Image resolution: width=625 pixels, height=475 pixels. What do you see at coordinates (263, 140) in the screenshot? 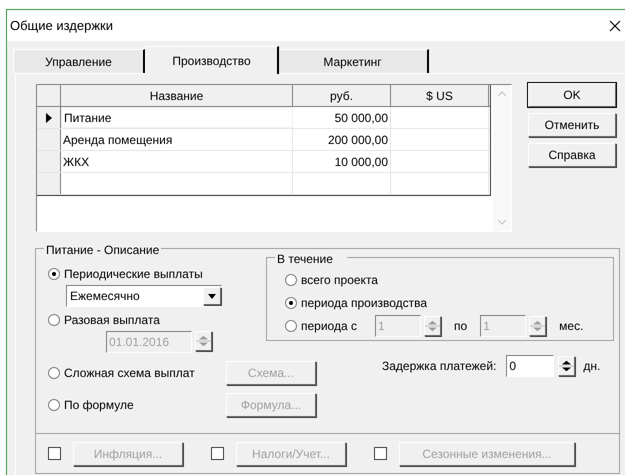
I see `table-row: Аренда помещения 200 000,00` at bounding box center [263, 140].